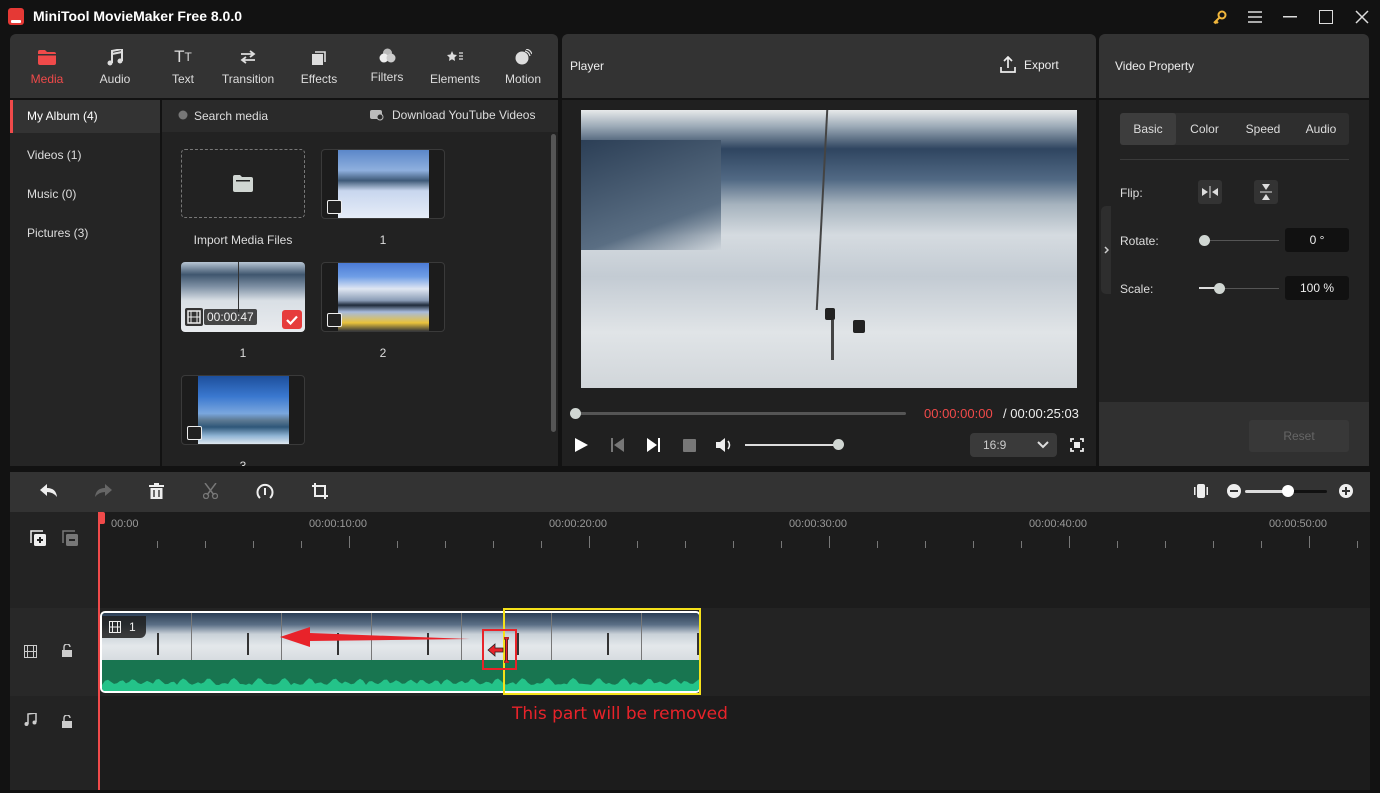  Describe the element at coordinates (243, 297) in the screenshot. I see `media-item-video-1: 00:00:47` at that location.